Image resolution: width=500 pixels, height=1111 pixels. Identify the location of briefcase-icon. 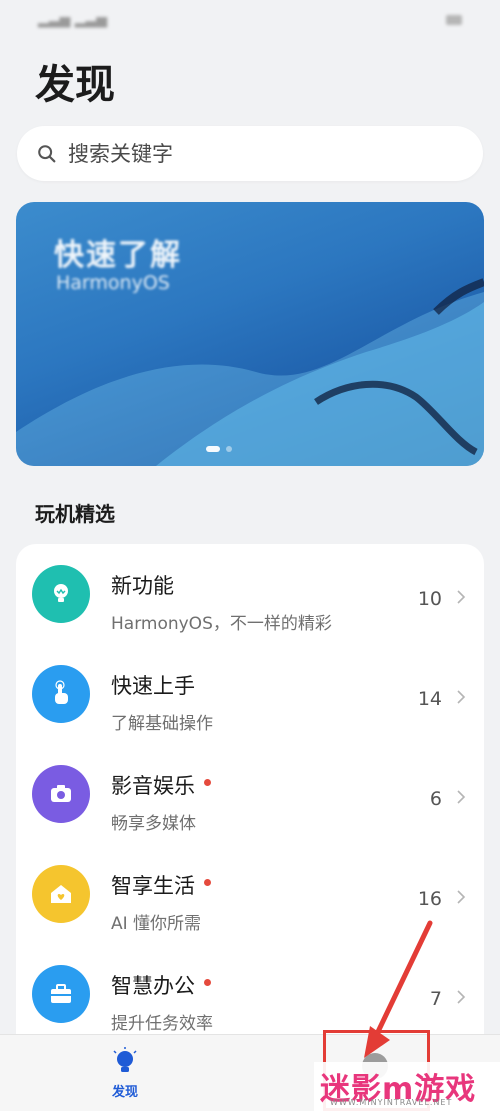
(61, 994).